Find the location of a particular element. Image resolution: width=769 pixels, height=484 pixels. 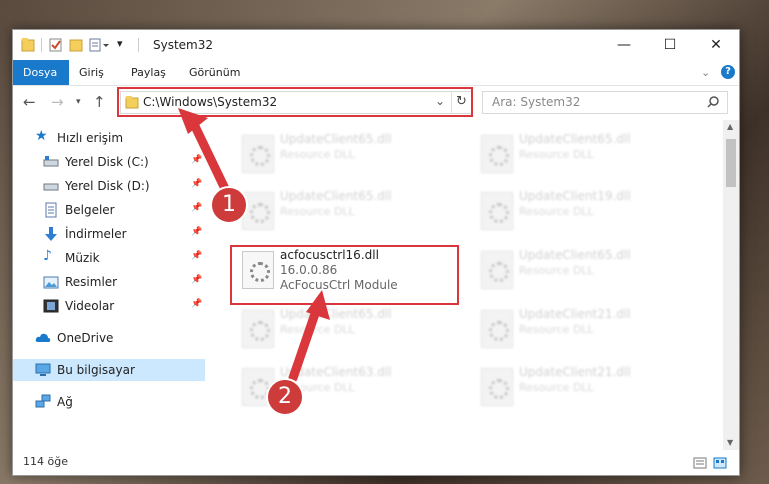

file-tile: UpdateClient19.dll Resource DLL is located at coordinates (586, 211).